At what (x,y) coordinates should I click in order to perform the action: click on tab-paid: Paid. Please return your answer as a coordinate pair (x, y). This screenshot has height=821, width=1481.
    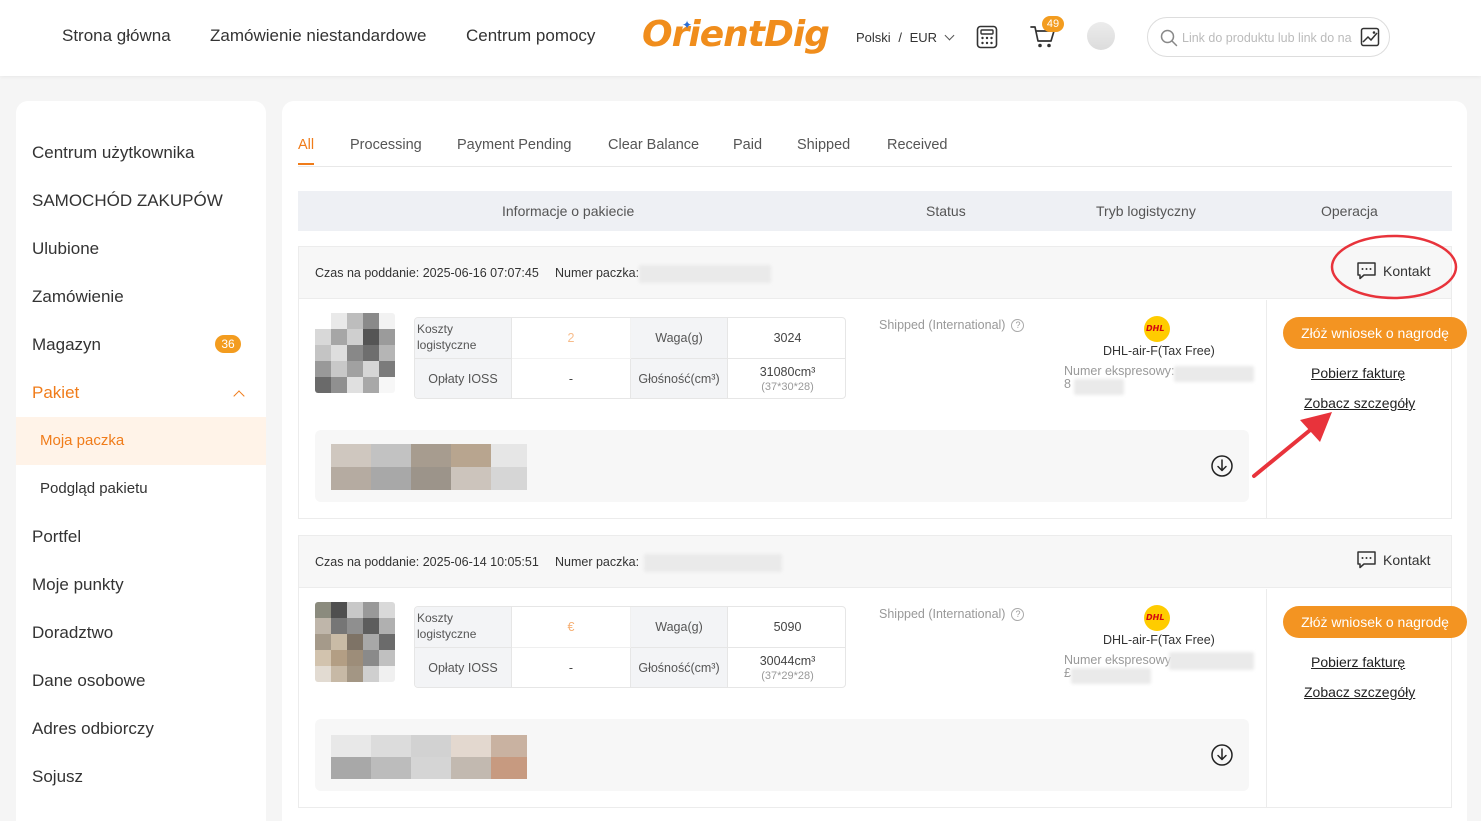
    Looking at the image, I should click on (747, 145).